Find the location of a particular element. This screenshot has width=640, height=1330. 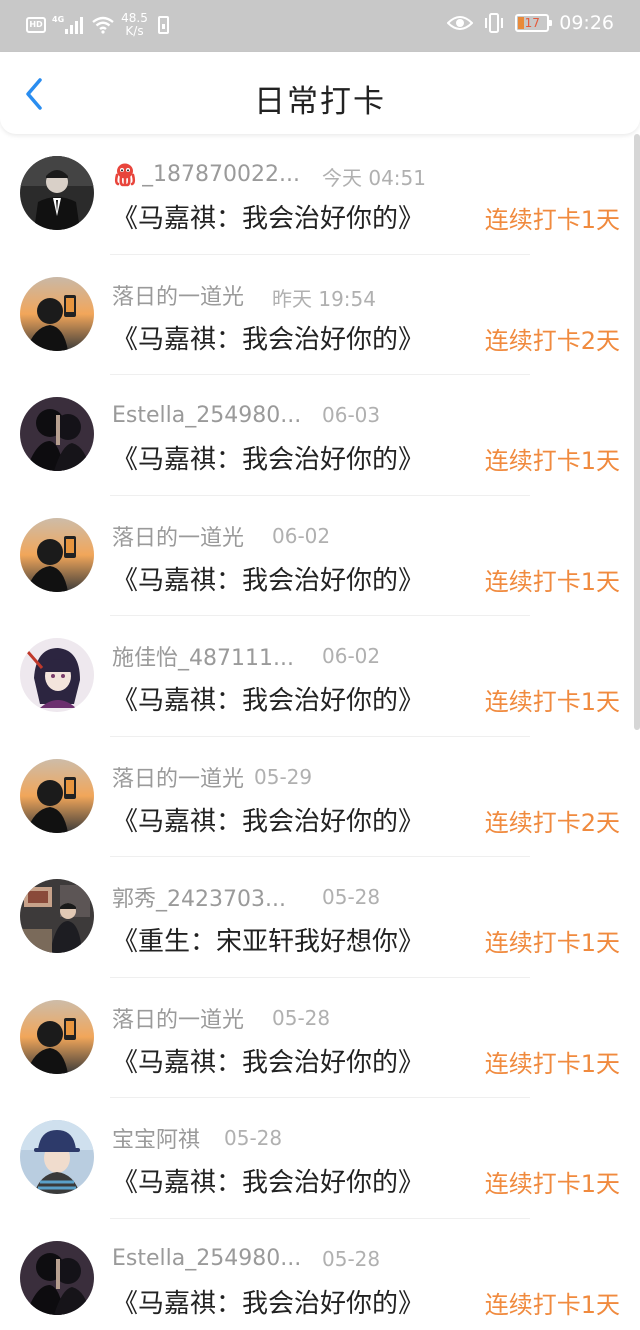

app-header: 日常打卡 is located at coordinates (320, 93).